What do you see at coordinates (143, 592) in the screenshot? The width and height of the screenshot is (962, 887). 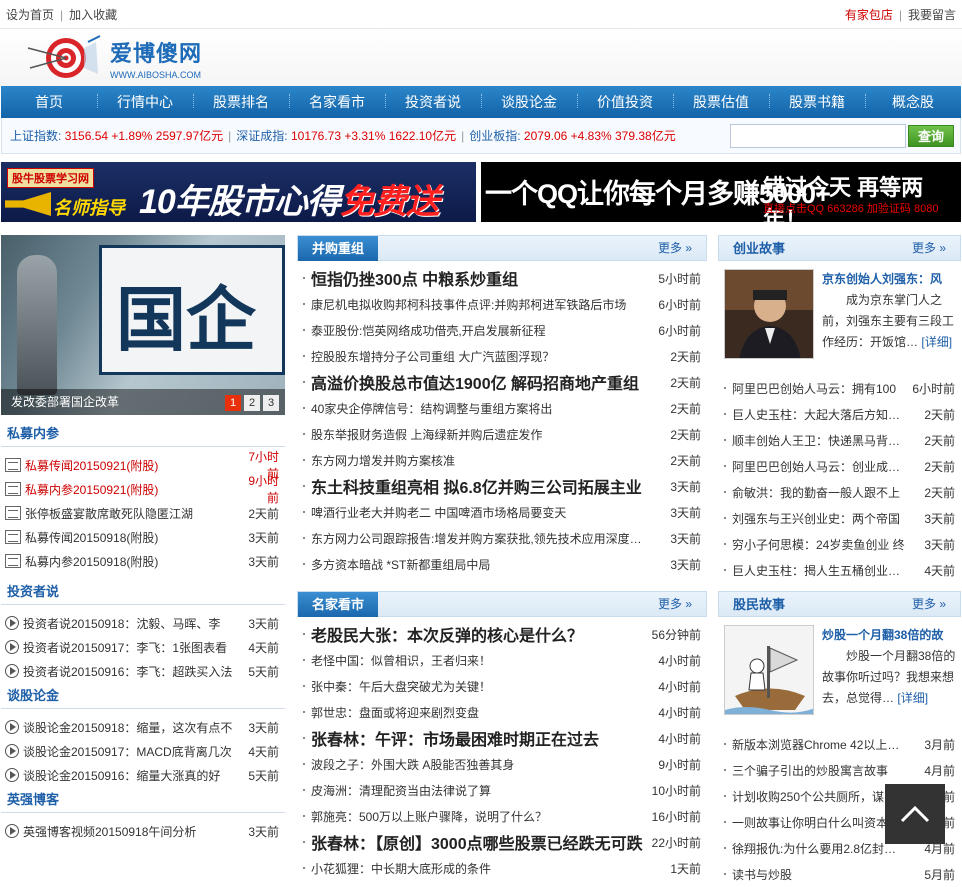 I see `section-title: 投资者说` at bounding box center [143, 592].